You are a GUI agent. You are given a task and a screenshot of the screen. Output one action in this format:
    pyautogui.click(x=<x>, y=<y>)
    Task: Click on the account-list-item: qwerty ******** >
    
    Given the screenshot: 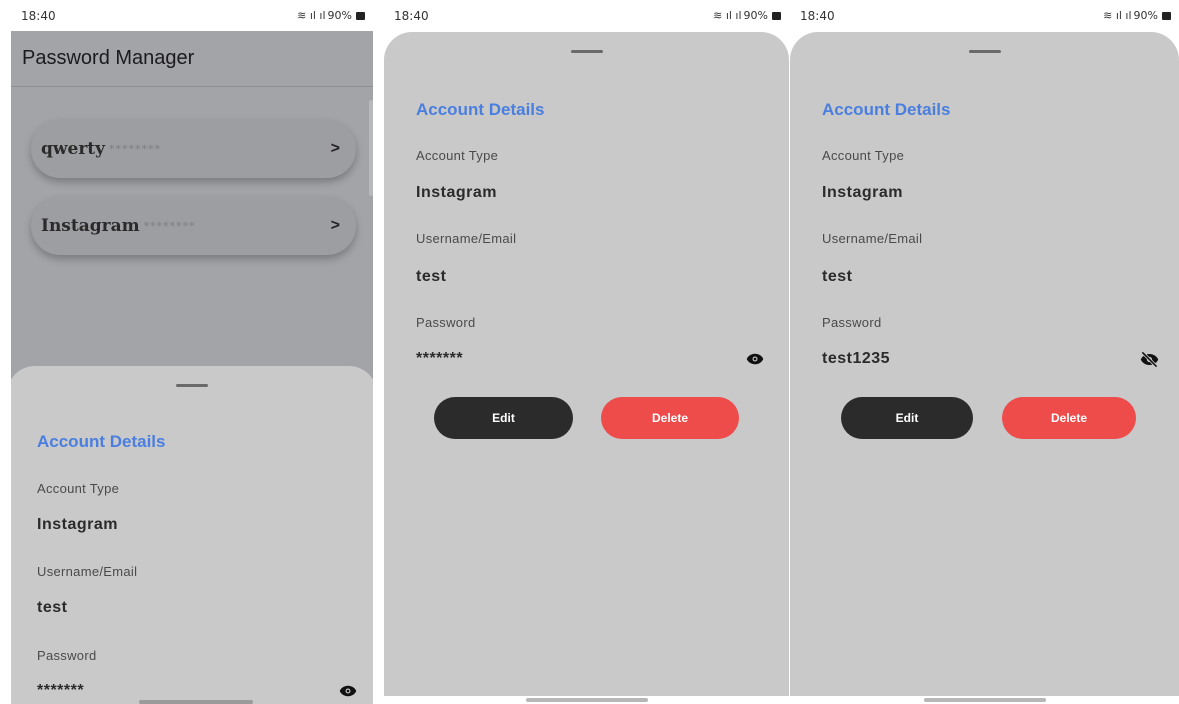 What is the action you would take?
    pyautogui.click(x=193, y=149)
    